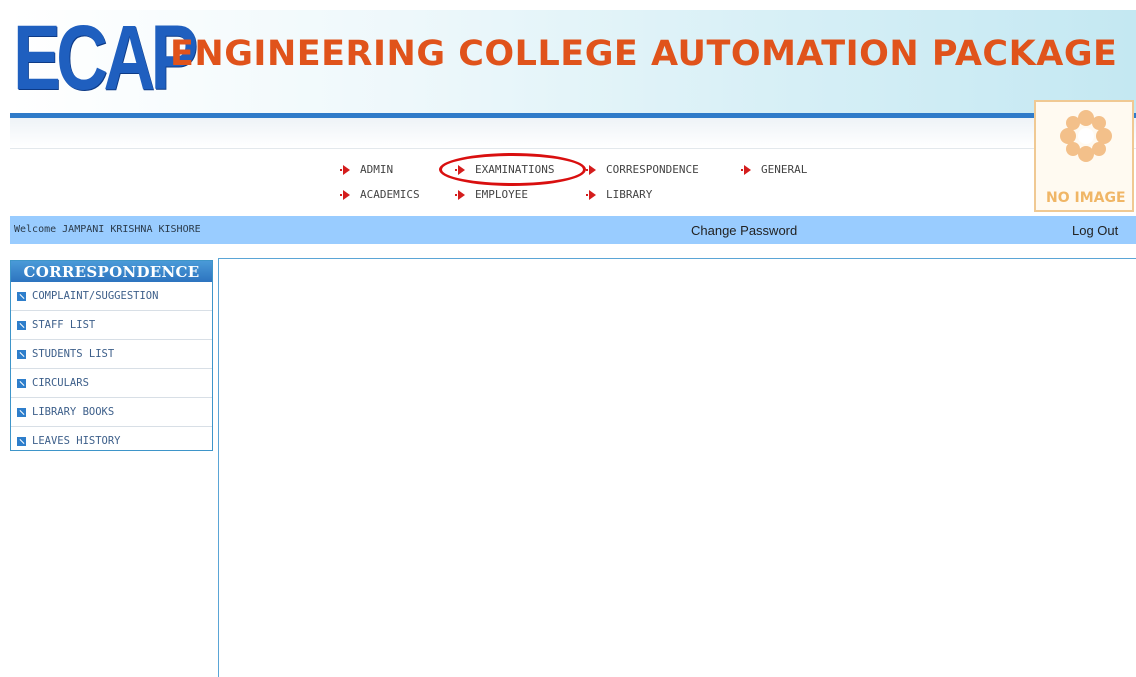  What do you see at coordinates (76, 441) in the screenshot?
I see `sidebar-item-label: LEAVES HISTORY` at bounding box center [76, 441].